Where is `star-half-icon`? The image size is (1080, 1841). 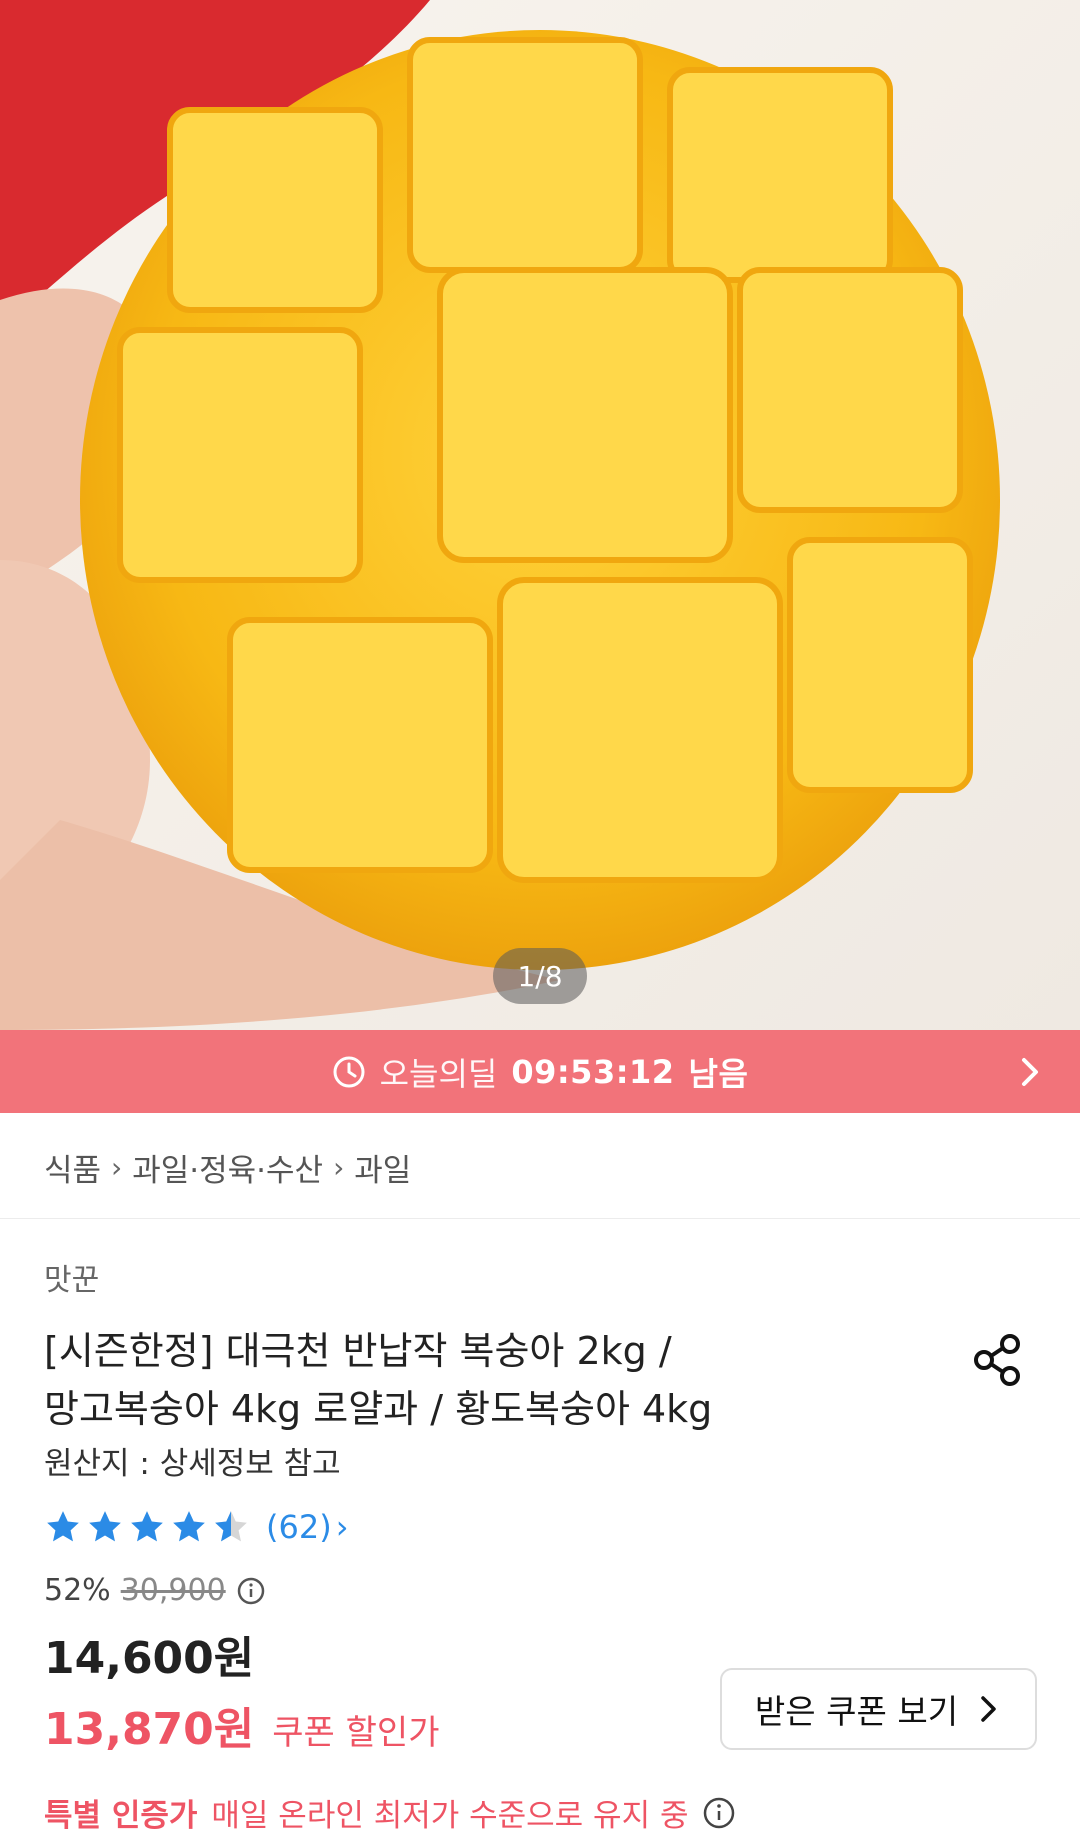
star-half-icon is located at coordinates (231, 1526).